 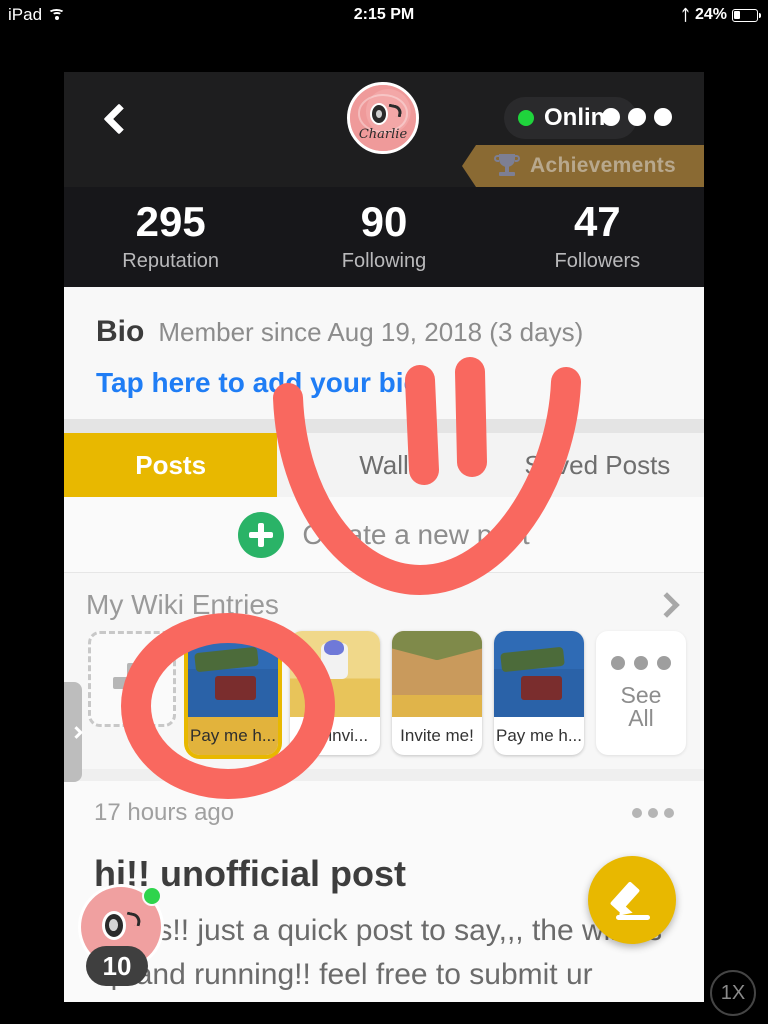 What do you see at coordinates (384, 261) in the screenshot?
I see `stat-label: Following` at bounding box center [384, 261].